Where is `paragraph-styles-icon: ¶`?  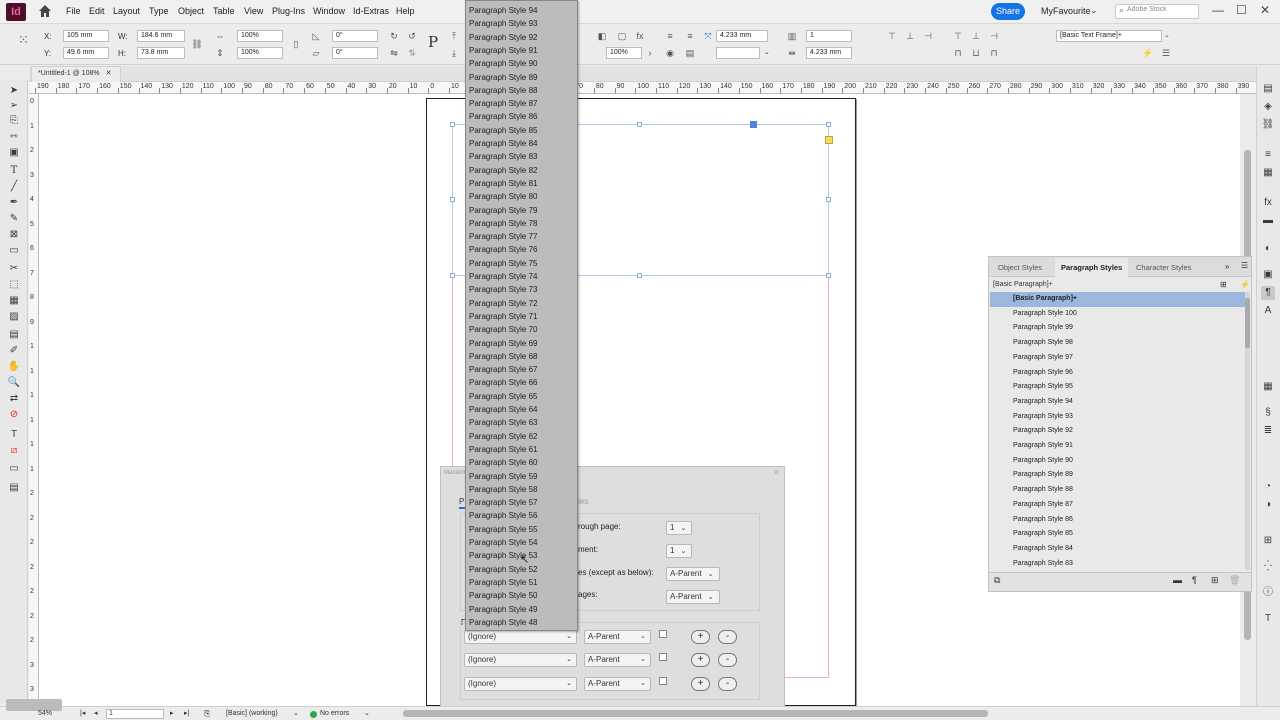 paragraph-styles-icon: ¶ is located at coordinates (1268, 293).